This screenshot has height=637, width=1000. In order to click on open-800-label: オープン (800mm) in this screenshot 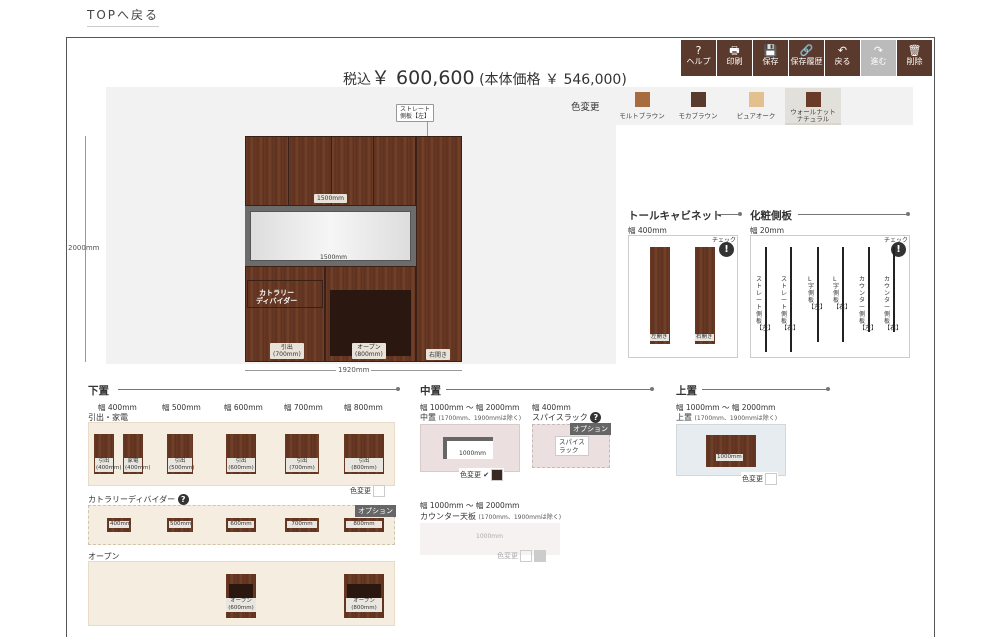, I will do `click(364, 605)`.